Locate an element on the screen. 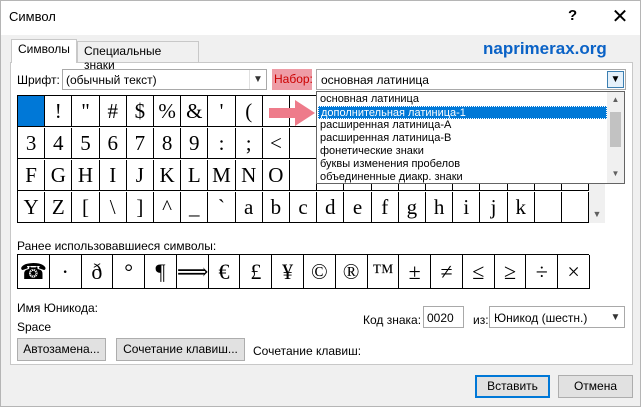 This screenshot has width=641, height=407. symbol-cell: M is located at coordinates (222, 175).